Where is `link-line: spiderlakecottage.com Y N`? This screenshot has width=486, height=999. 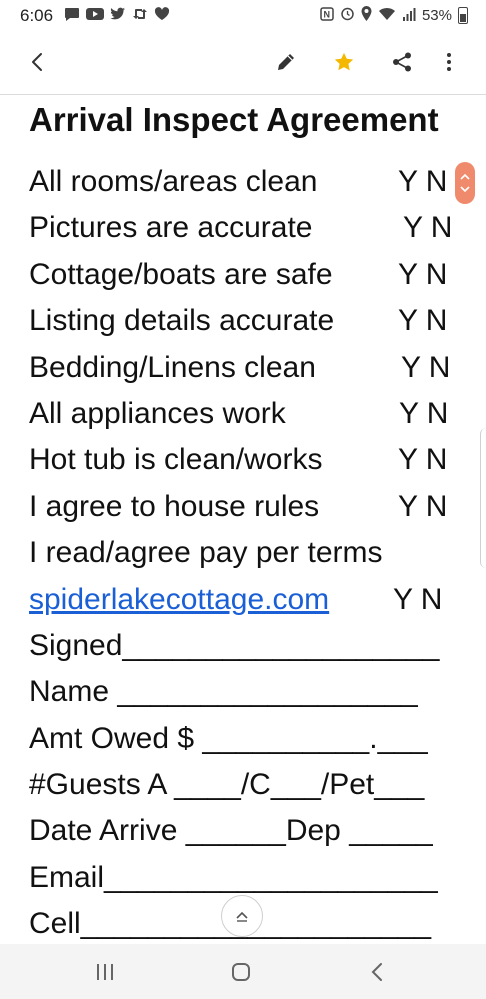 link-line: spiderlakecottage.com Y N is located at coordinates (249, 603).